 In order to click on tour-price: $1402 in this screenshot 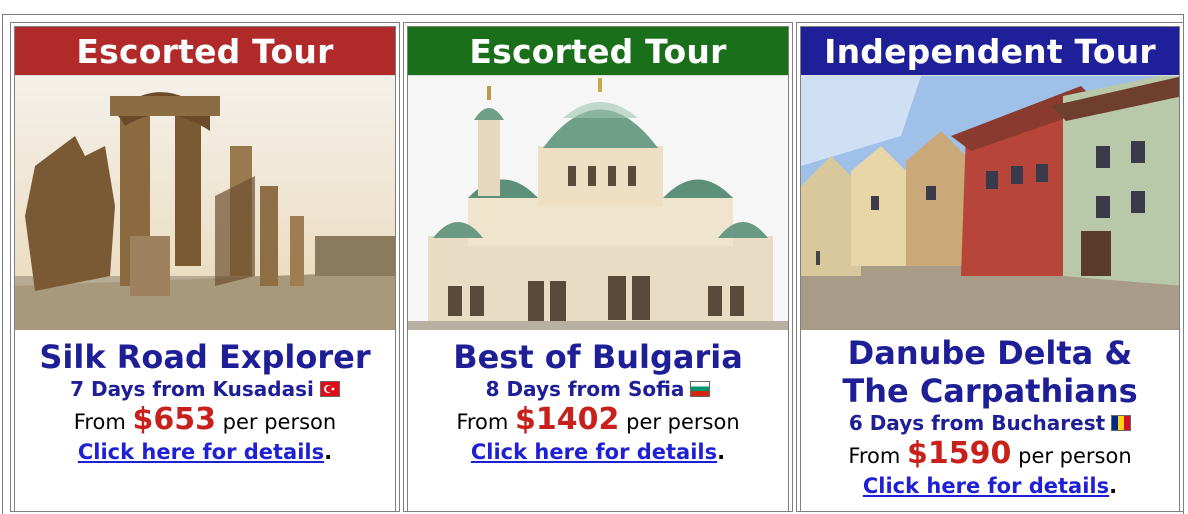, I will do `click(567, 419)`.